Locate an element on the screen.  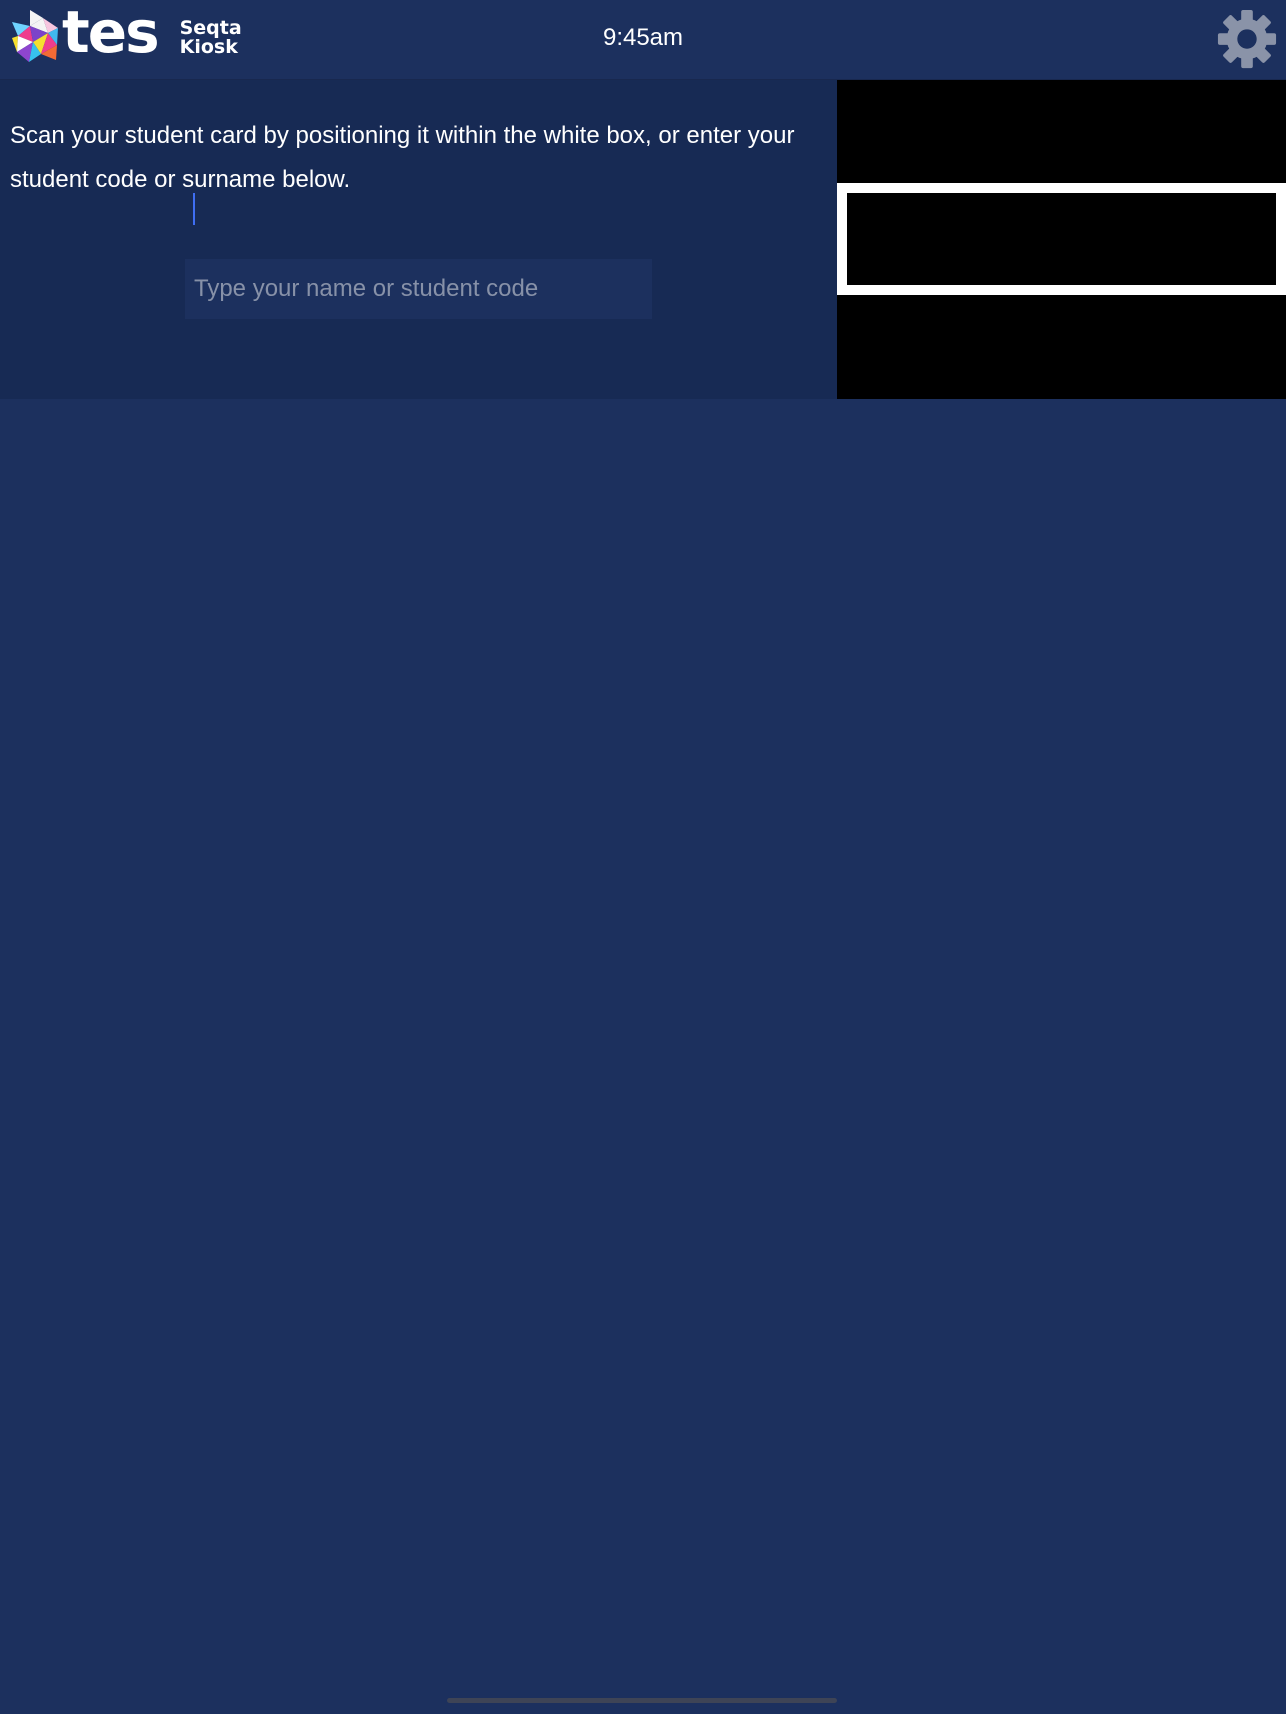
camera-preview is located at coordinates (1061, 239).